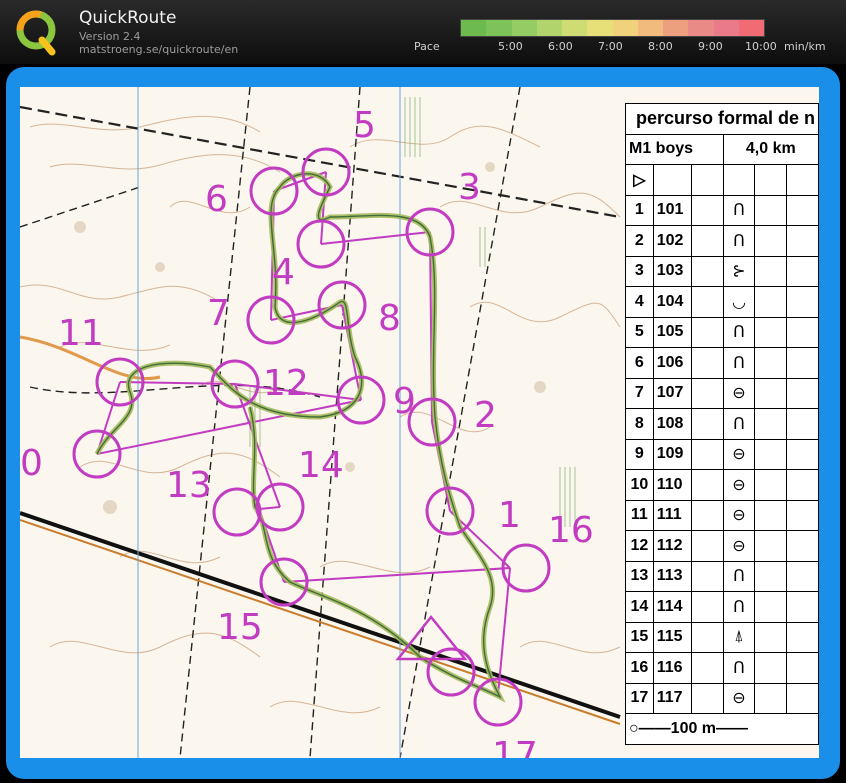 This screenshot has width=846, height=783. What do you see at coordinates (283, 272) in the screenshot?
I see `control-number: 4` at bounding box center [283, 272].